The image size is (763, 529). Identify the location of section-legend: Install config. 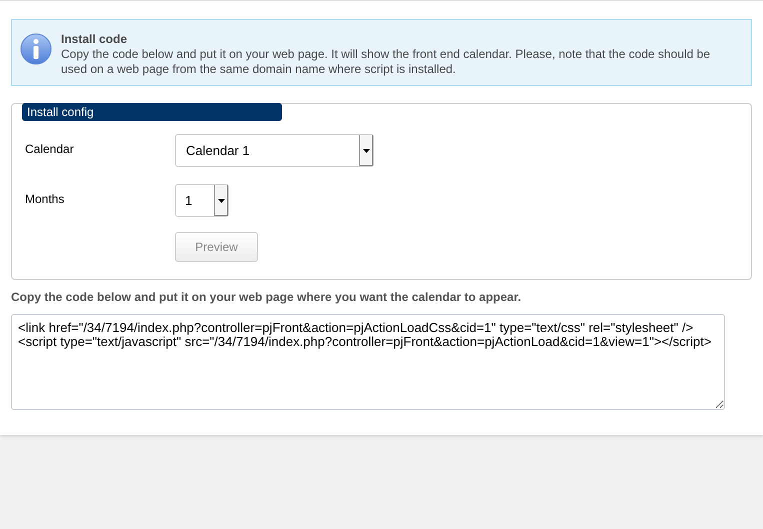
(152, 112).